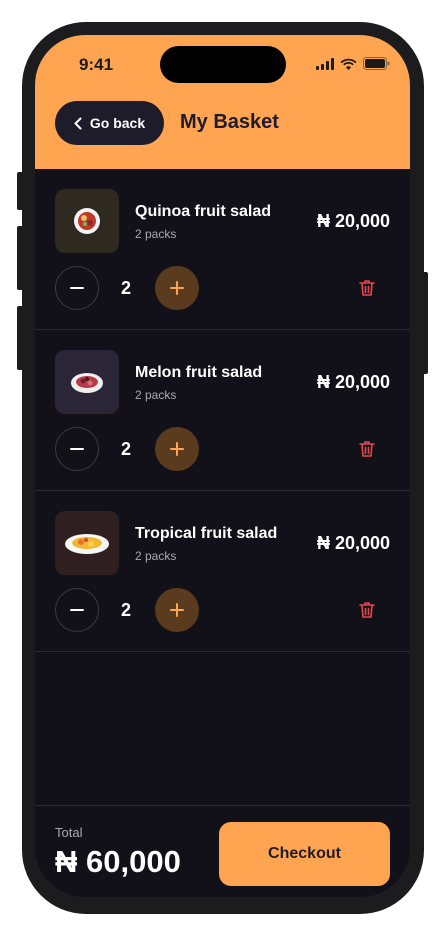 The width and height of the screenshot is (445, 936). Describe the element at coordinates (117, 123) in the screenshot. I see `go-back-label: Go back` at that location.